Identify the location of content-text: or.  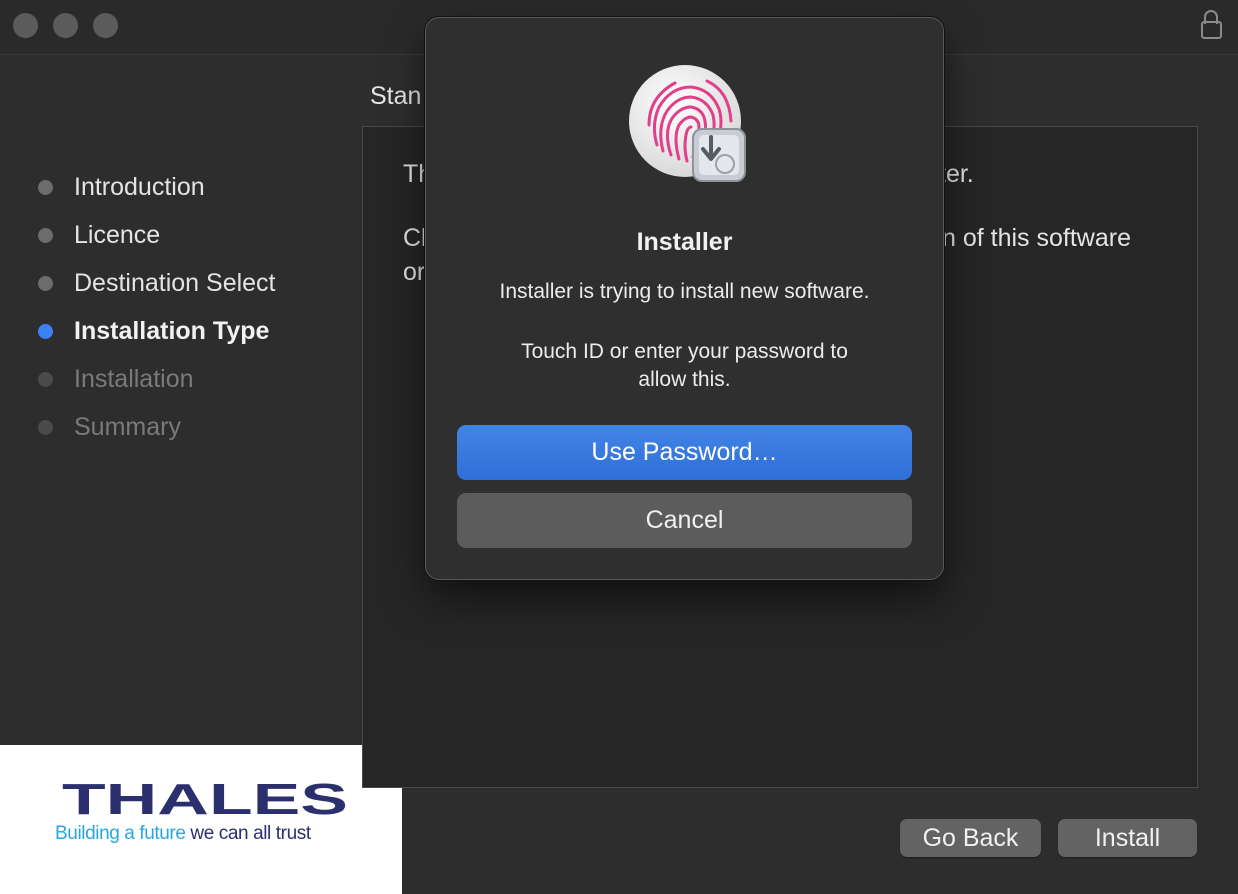
(414, 272).